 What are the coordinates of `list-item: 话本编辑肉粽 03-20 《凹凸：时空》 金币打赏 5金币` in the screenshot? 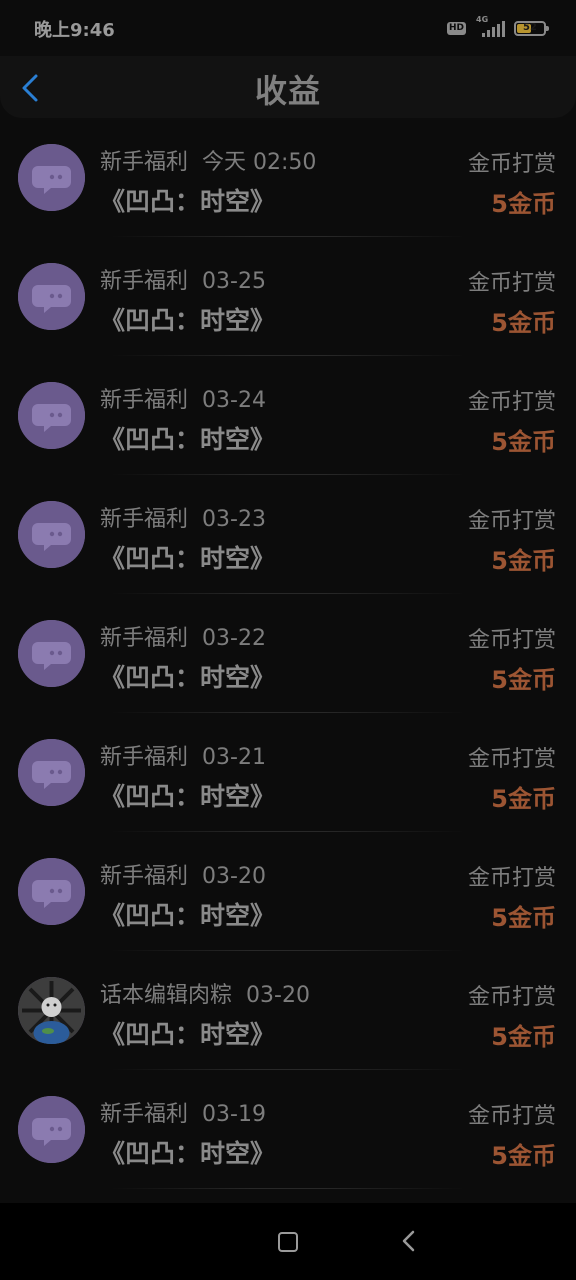 It's located at (288, 1010).